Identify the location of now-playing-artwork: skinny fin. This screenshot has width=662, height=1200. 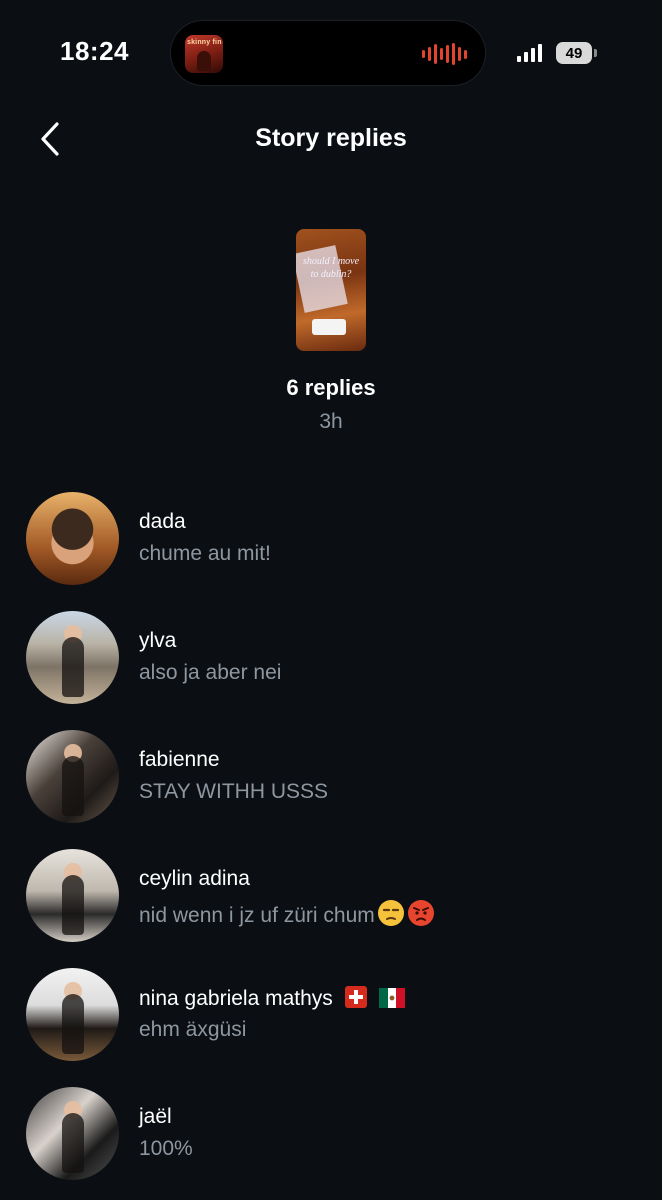
(204, 54).